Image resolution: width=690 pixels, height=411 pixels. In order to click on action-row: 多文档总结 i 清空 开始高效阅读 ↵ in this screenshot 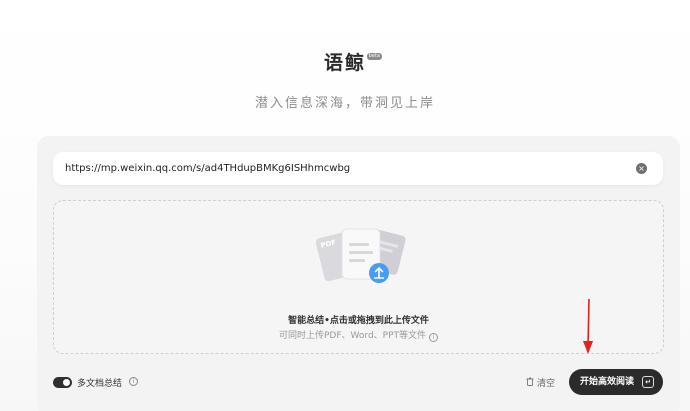, I will do `click(358, 384)`.